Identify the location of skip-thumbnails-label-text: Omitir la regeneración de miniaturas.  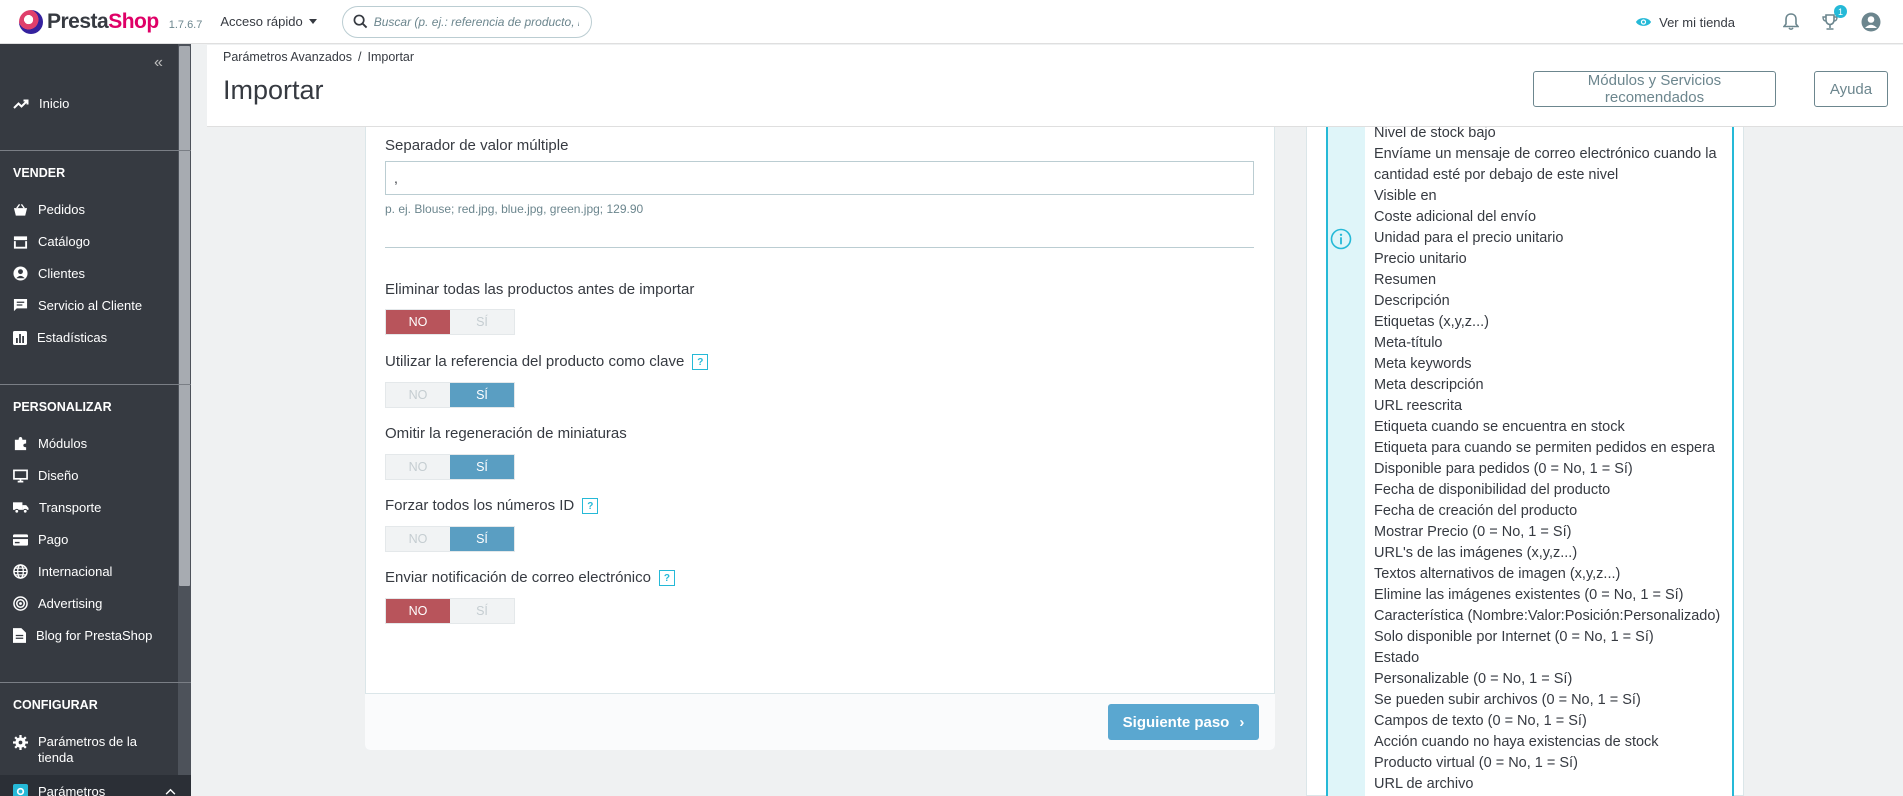
(506, 433).